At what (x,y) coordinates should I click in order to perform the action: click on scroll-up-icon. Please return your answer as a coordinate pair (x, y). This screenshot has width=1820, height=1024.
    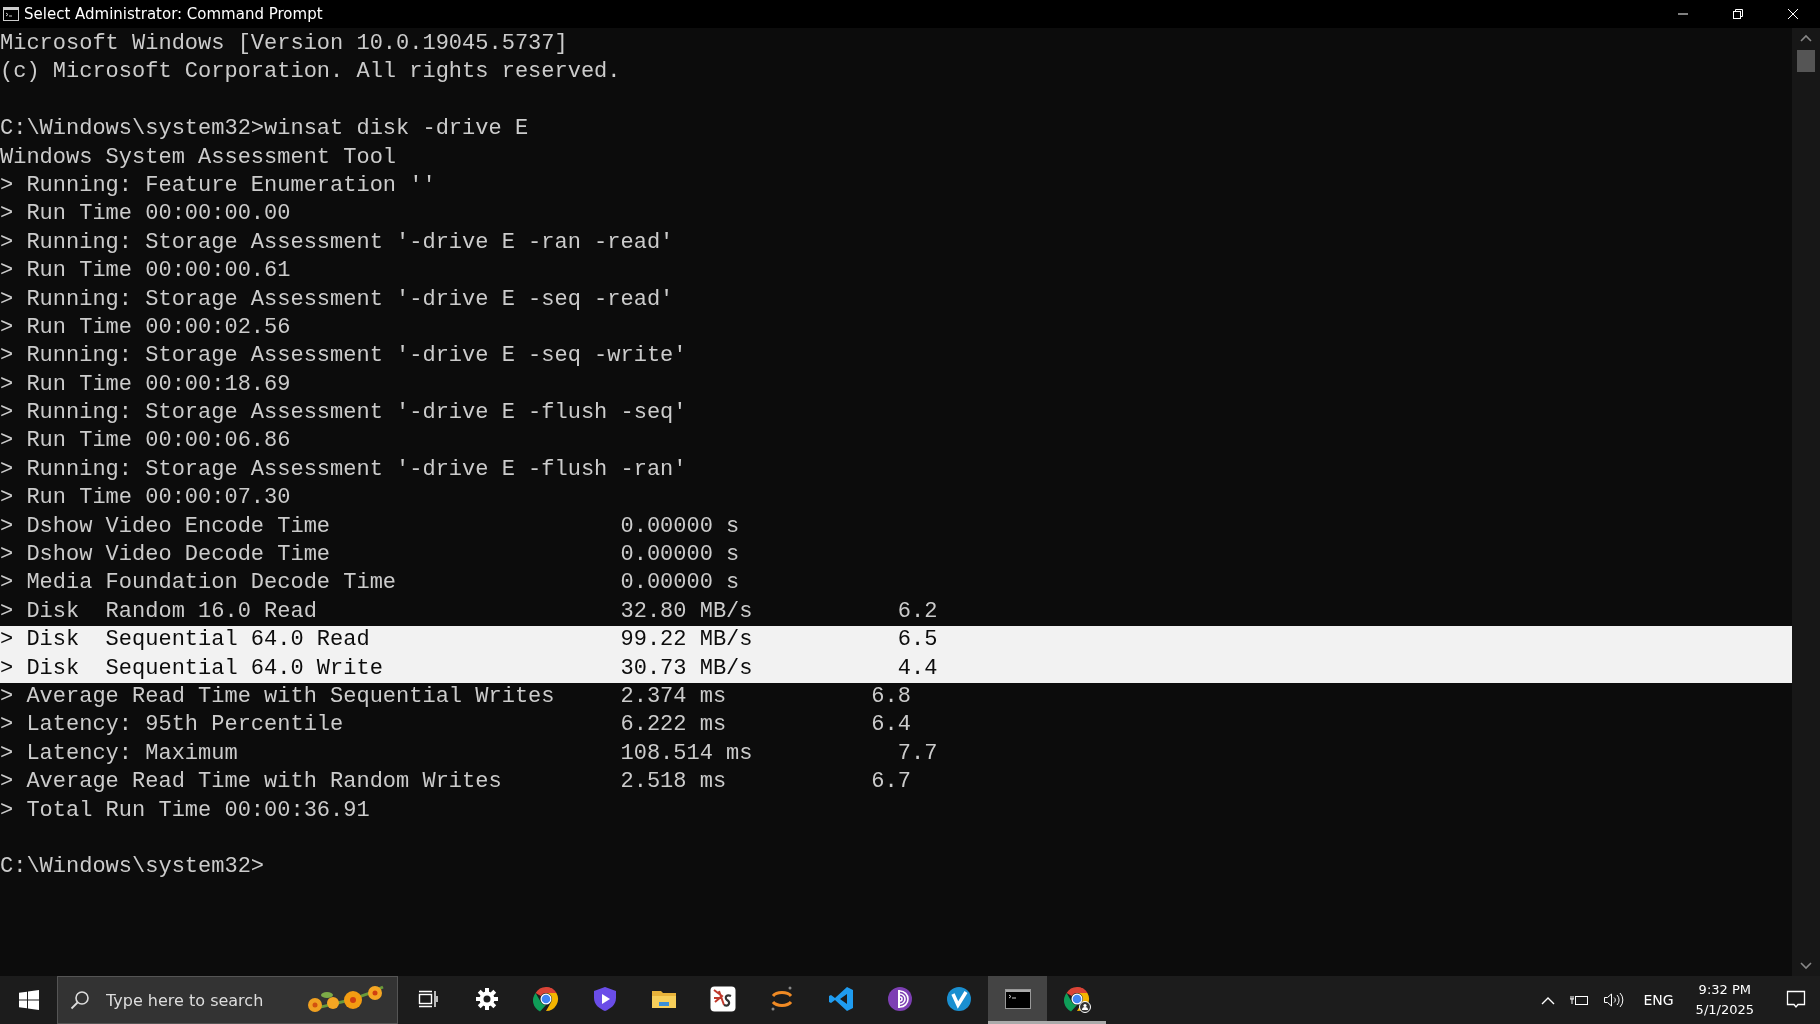
    Looking at the image, I should click on (1806, 38).